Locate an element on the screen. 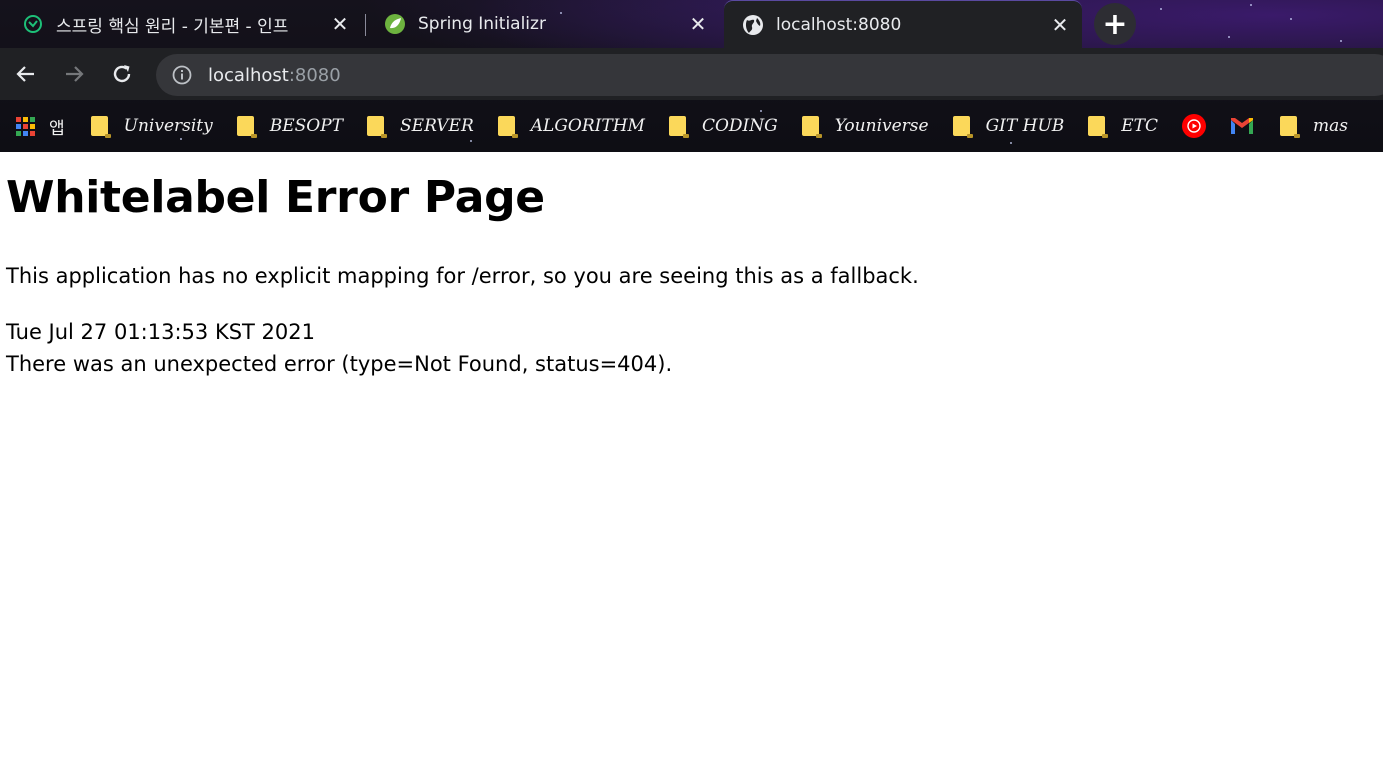  spring-leaf-icon is located at coordinates (395, 24).